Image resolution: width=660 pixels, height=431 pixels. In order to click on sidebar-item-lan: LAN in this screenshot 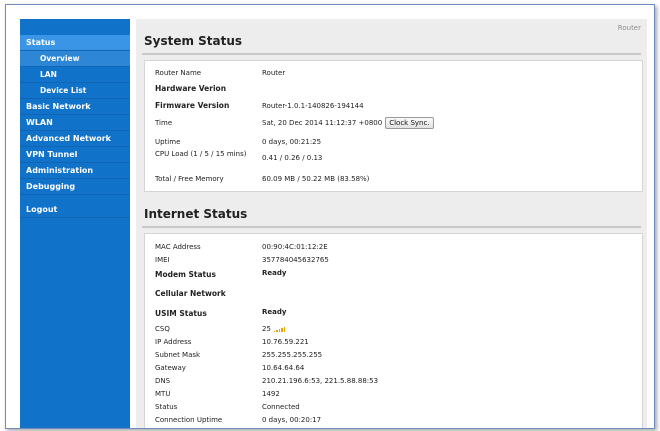, I will do `click(75, 75)`.